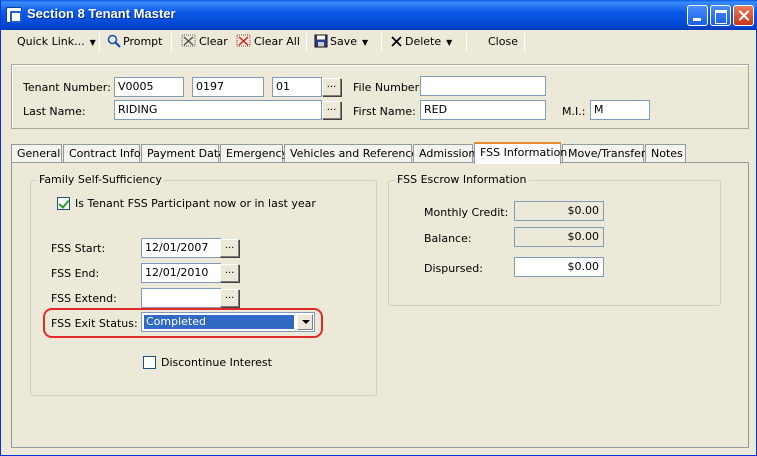 This screenshot has width=757, height=456. Describe the element at coordinates (559, 237) in the screenshot. I see `balance-value: $0.00` at that location.